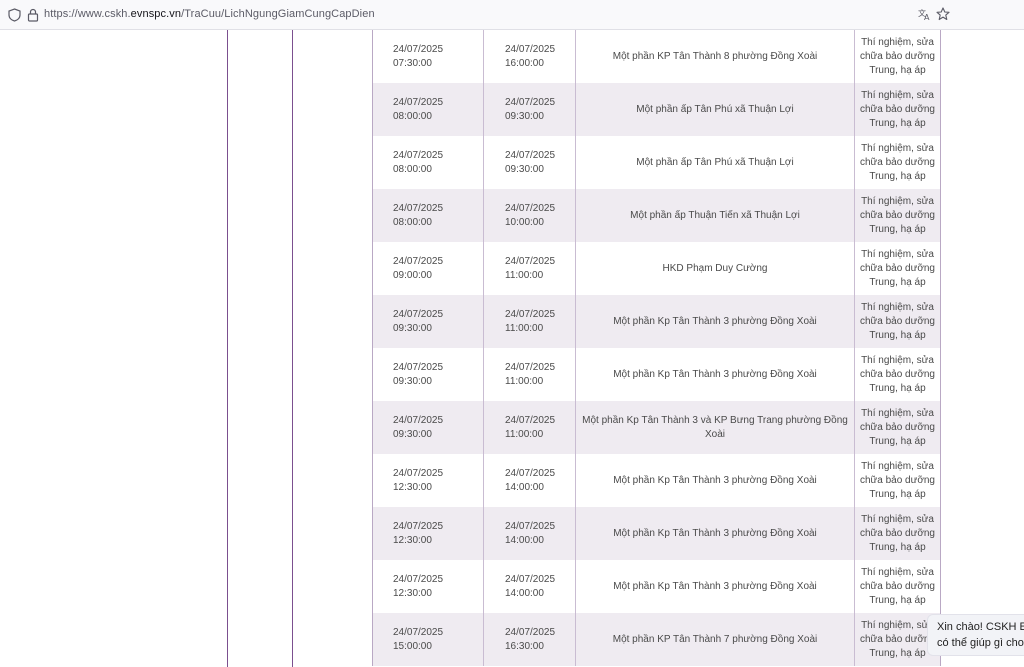  What do you see at coordinates (715, 268) in the screenshot?
I see `area-cell: HKD Phạm Duy Cường` at bounding box center [715, 268].